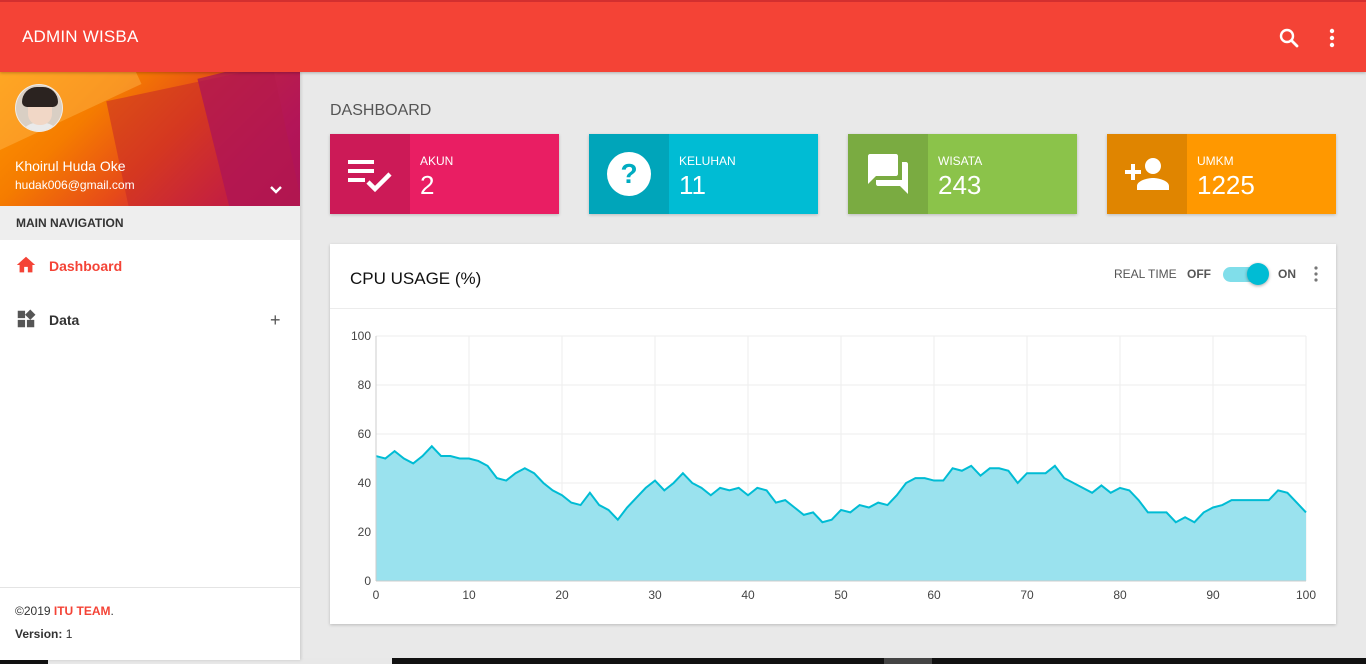  I want to click on copyright-text: ©2019, so click(34, 611).